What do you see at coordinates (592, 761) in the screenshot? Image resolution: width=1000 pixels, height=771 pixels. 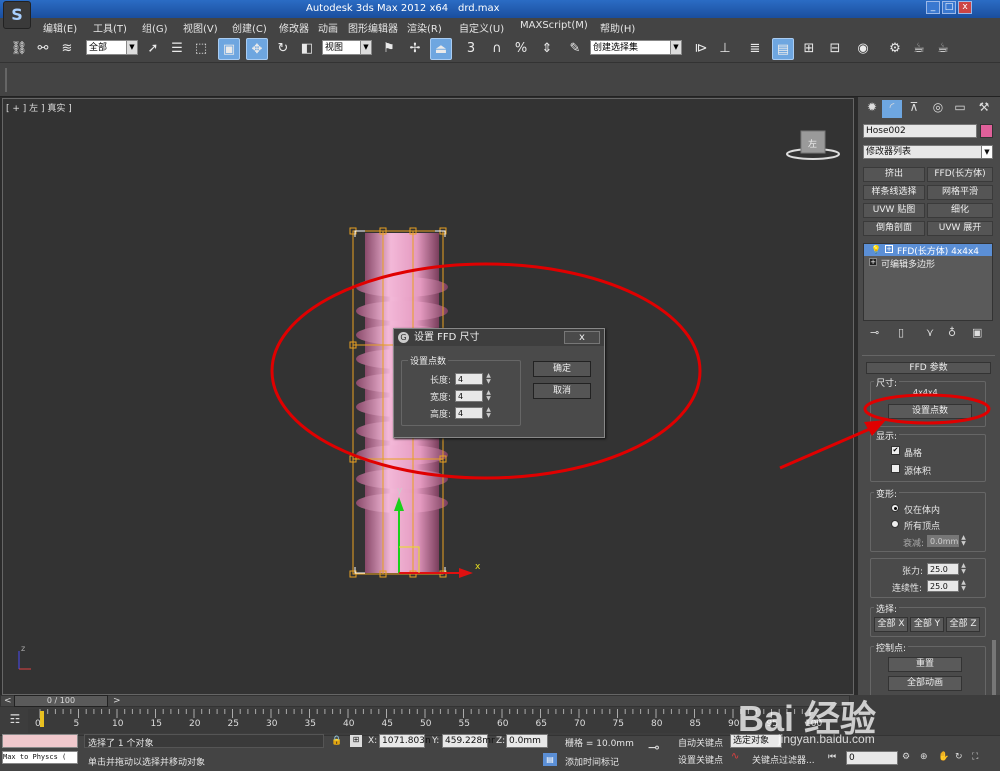 I see `add-time-tag: 添加时间标记` at bounding box center [592, 761].